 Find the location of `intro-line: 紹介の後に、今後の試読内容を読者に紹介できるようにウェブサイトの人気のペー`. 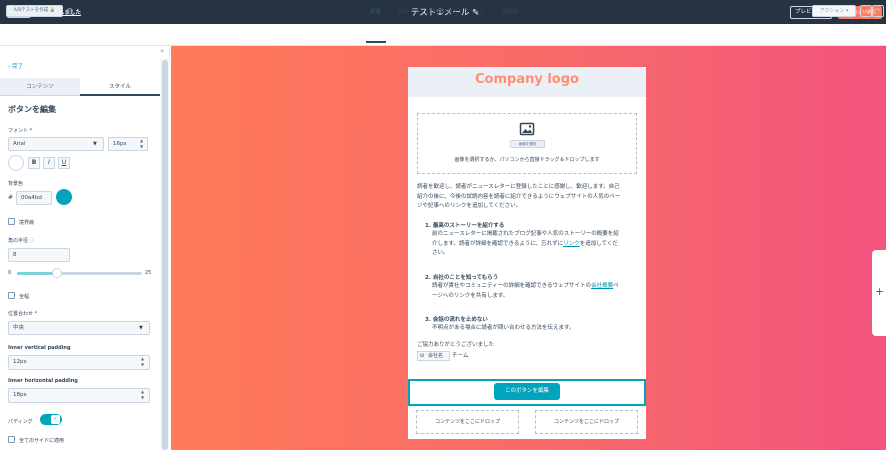

intro-line: 紹介の後に、今後の試読内容を読者に紹介できるようにウェブサイトの人気のペー is located at coordinates (519, 196).